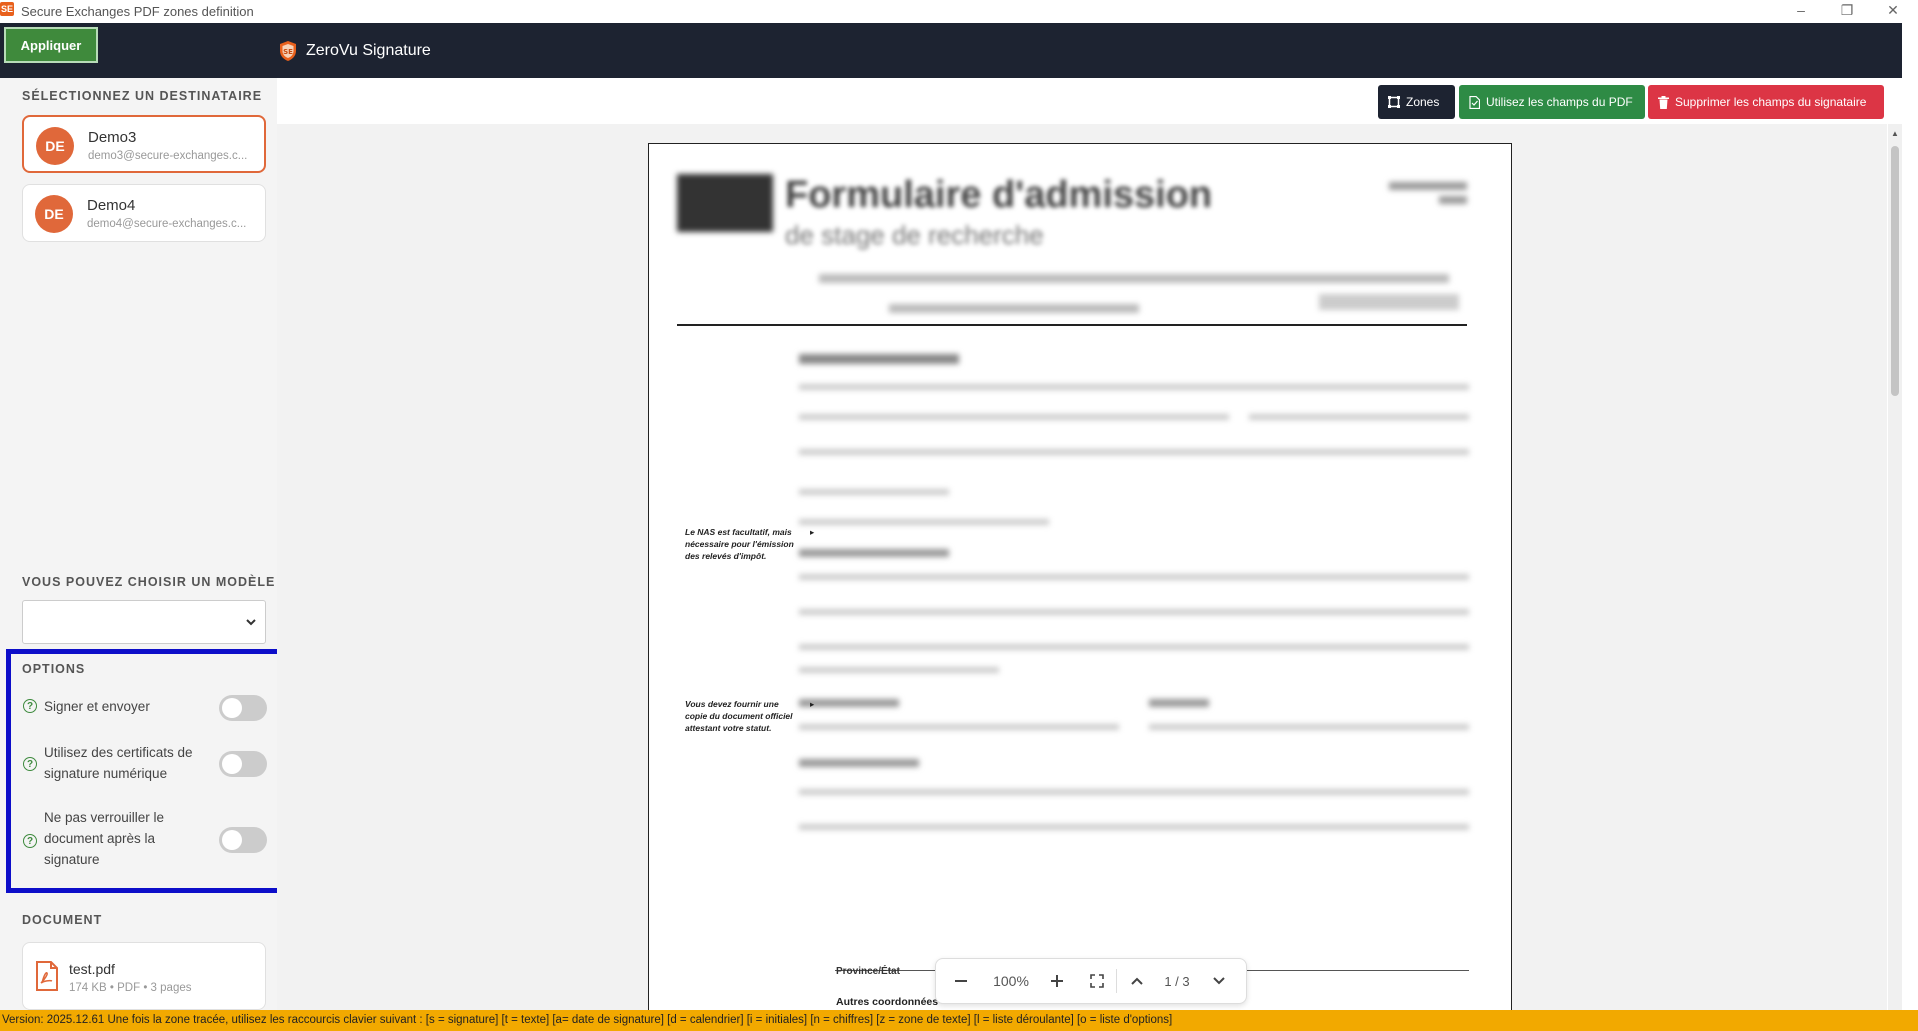 This screenshot has width=1918, height=1031. I want to click on pdf-fields-icon, so click(1474, 102).